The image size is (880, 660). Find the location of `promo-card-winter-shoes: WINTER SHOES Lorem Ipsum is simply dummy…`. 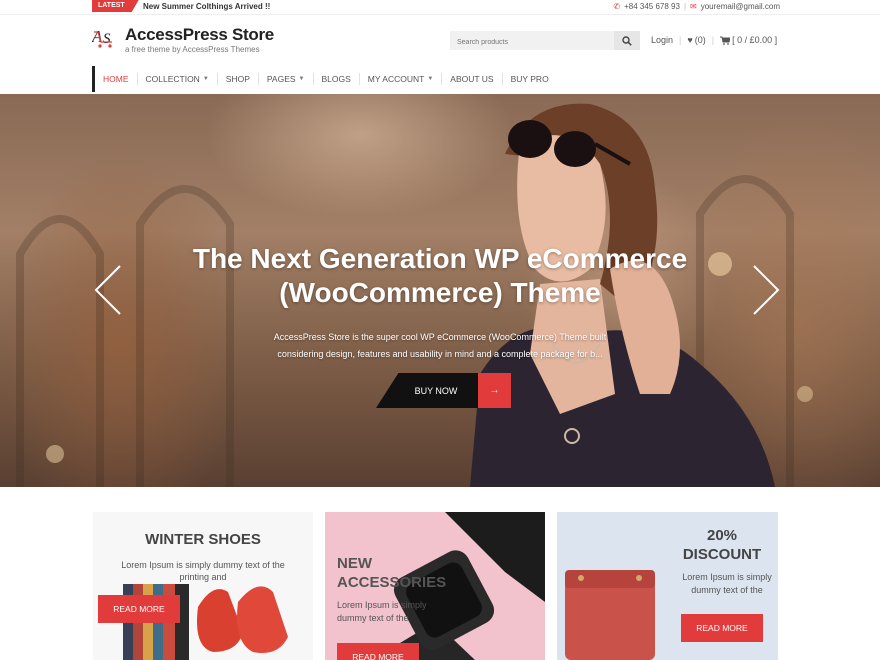

promo-card-winter-shoes: WINTER SHOES Lorem Ipsum is simply dummy… is located at coordinates (203, 586).